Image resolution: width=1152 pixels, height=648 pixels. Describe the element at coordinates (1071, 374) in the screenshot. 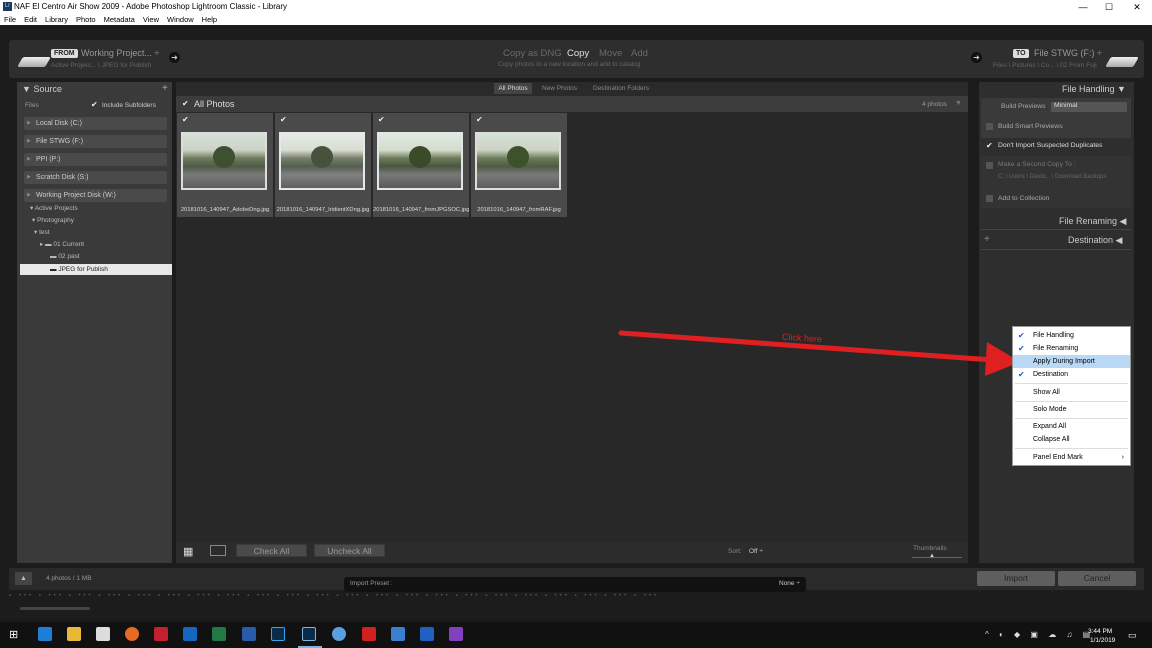

I see `menu-item-destination: ✔ Destination` at that location.